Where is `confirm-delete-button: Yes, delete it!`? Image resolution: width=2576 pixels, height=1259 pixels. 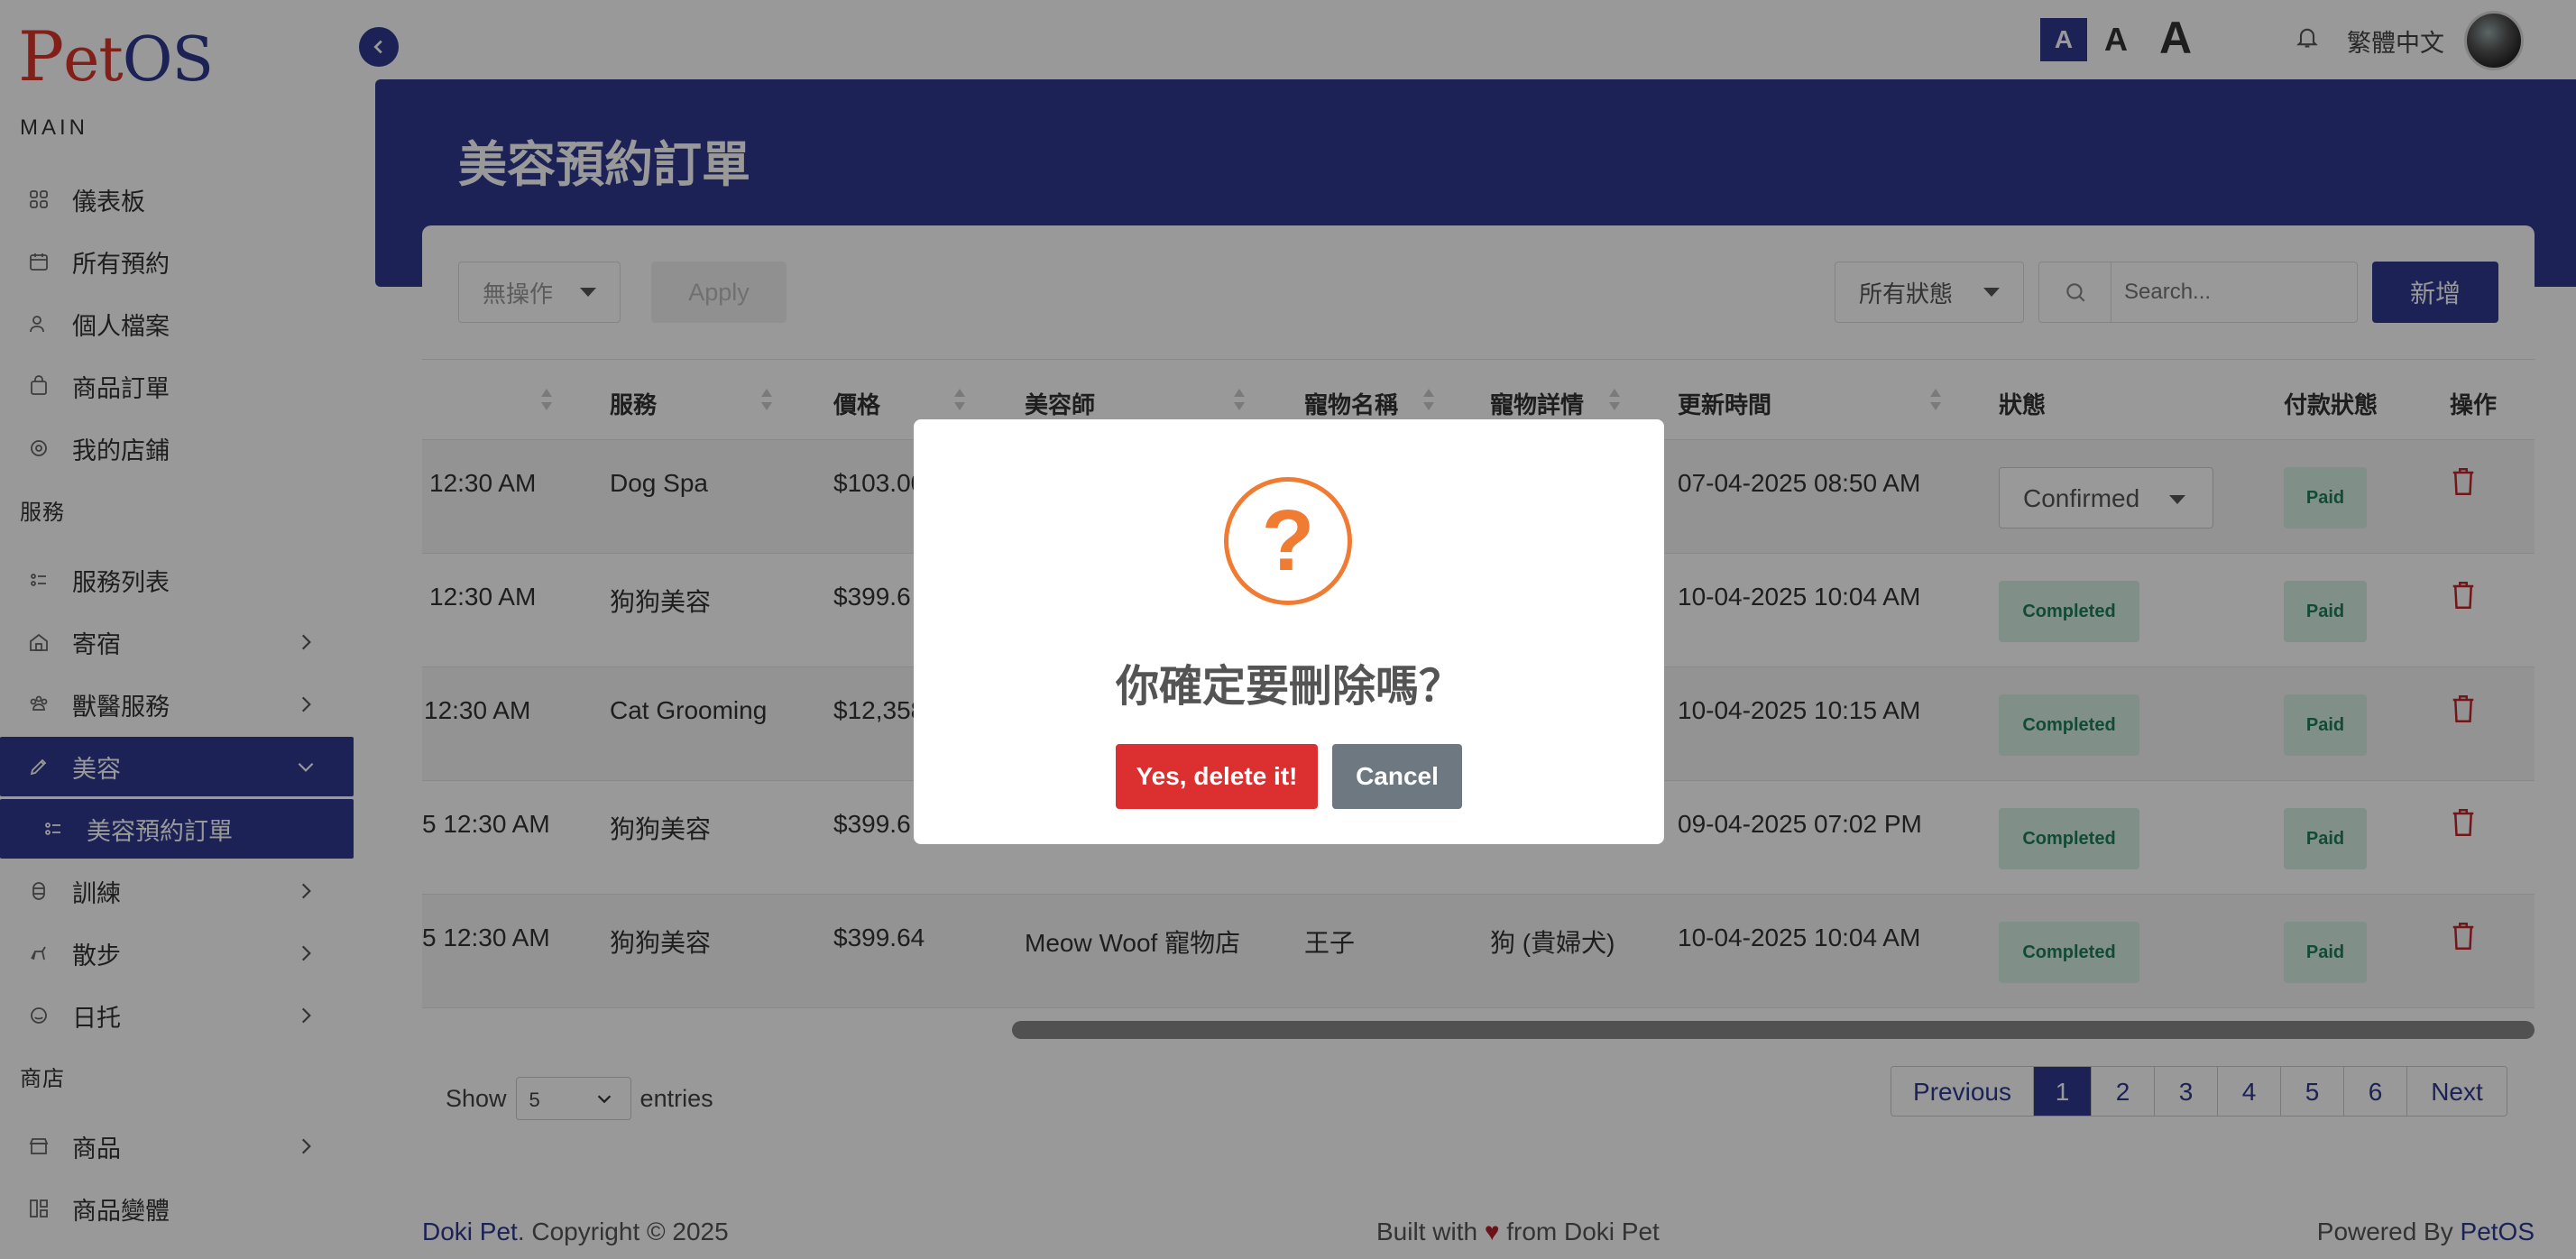
confirm-delete-button: Yes, delete it! is located at coordinates (1217, 776).